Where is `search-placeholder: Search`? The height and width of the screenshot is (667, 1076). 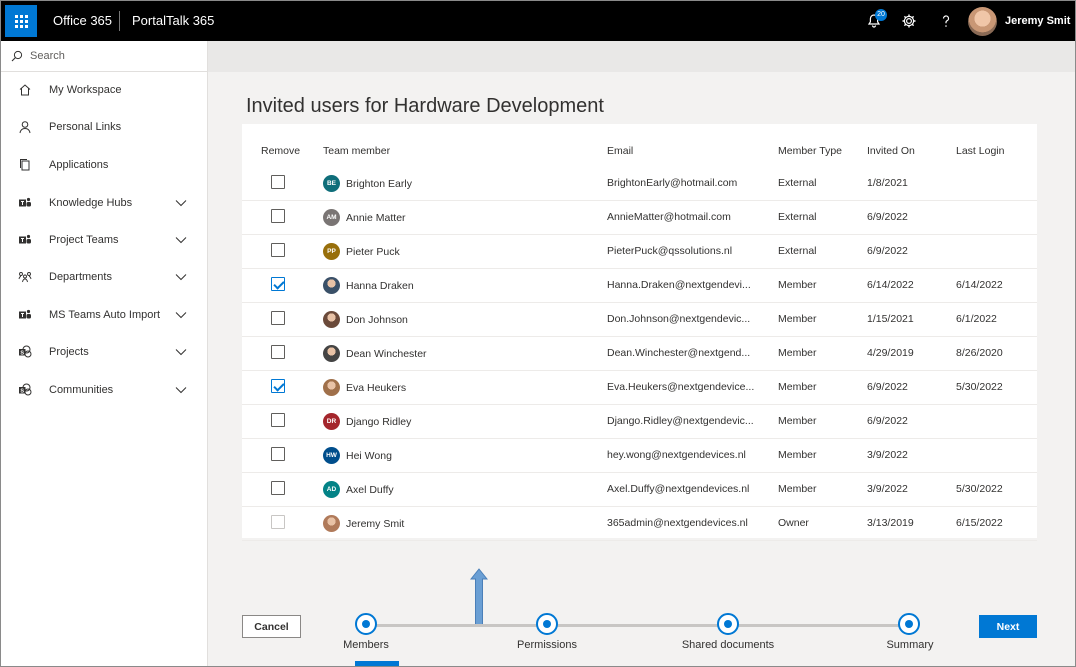
search-placeholder: Search is located at coordinates (47, 56).